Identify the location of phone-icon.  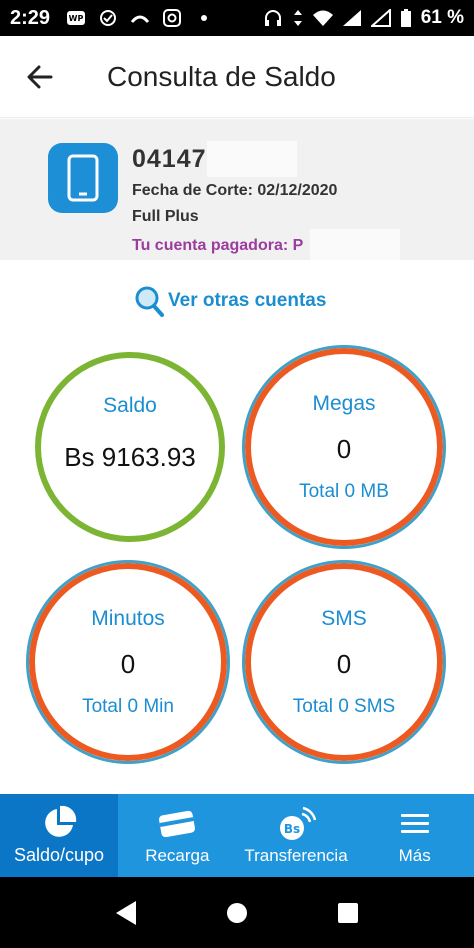
(83, 178).